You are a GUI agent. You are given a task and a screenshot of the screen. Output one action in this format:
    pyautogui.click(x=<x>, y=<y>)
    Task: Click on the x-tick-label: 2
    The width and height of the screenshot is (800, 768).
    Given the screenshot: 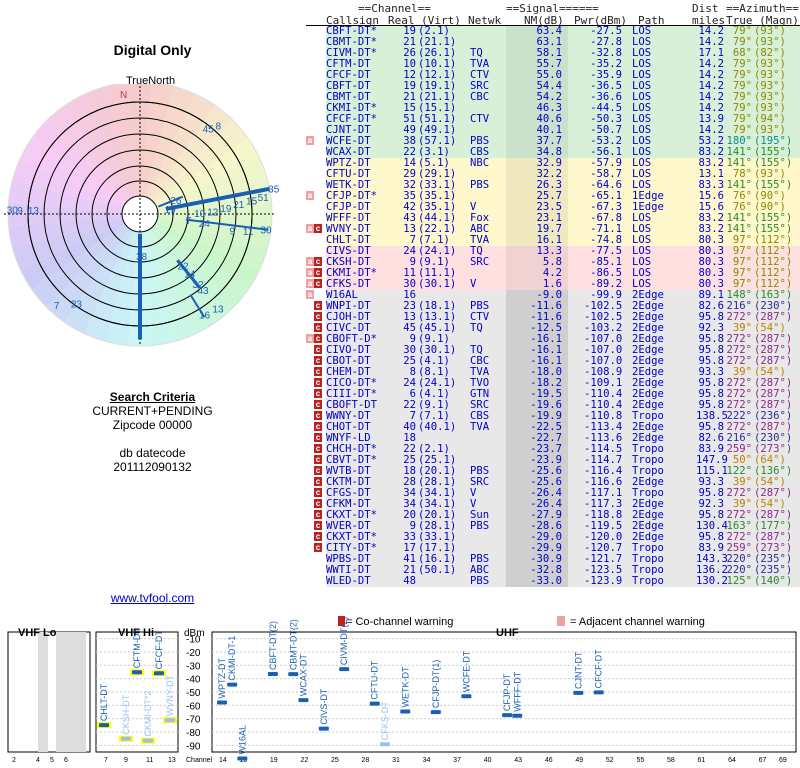 What is the action you would take?
    pyautogui.click(x=14, y=760)
    